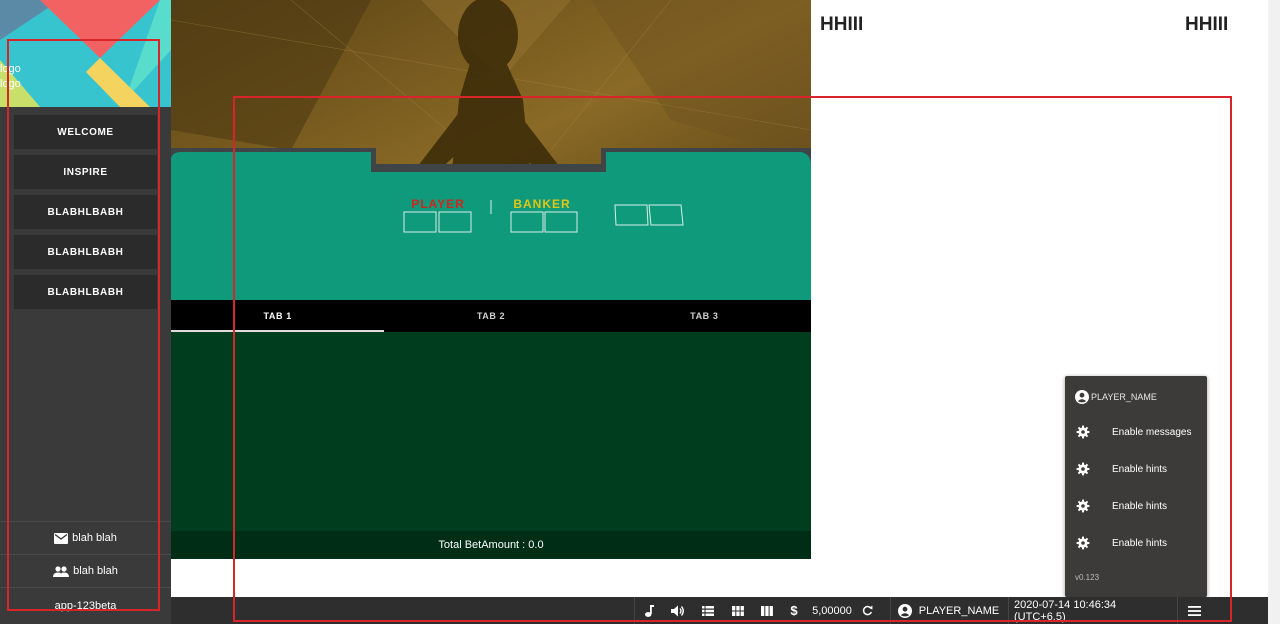  I want to click on list-view-icon, so click(708, 610).